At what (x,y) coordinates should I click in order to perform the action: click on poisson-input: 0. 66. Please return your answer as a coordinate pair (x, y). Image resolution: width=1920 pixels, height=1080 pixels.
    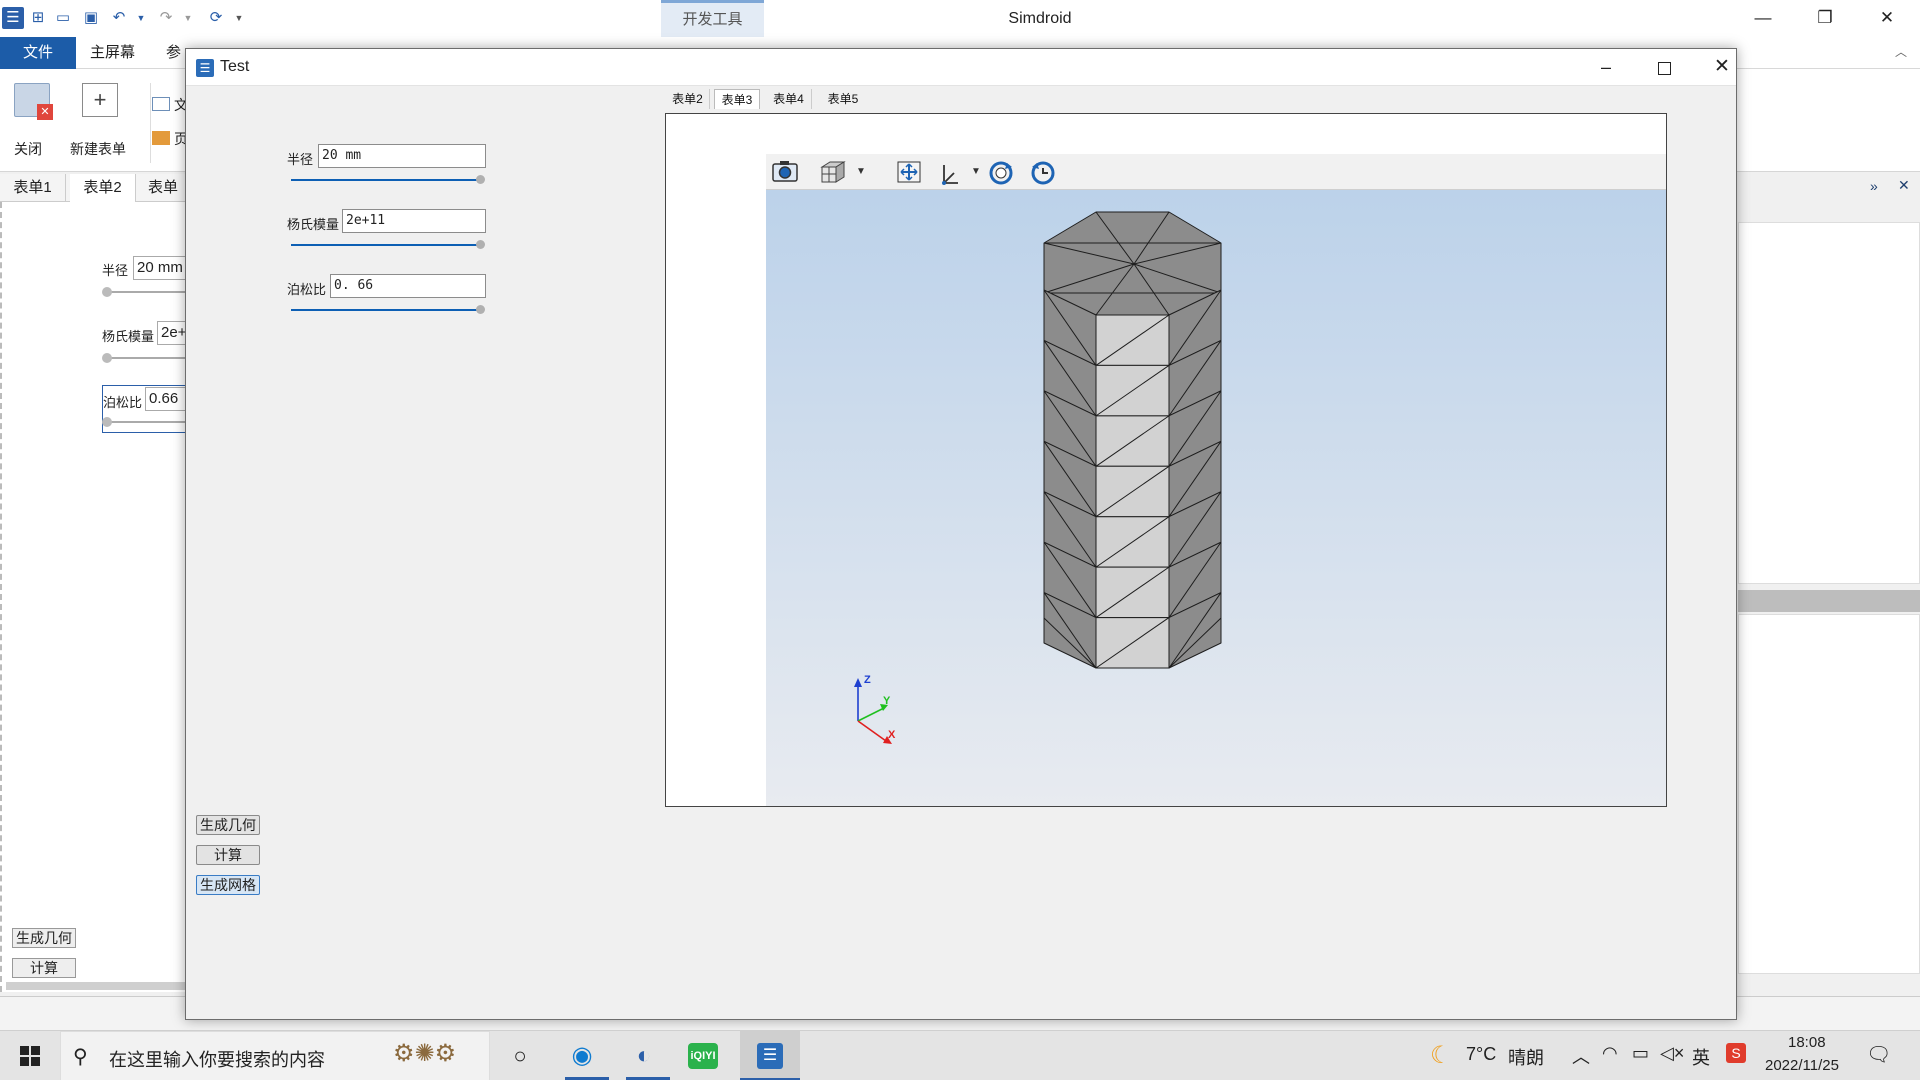
    Looking at the image, I should click on (408, 286).